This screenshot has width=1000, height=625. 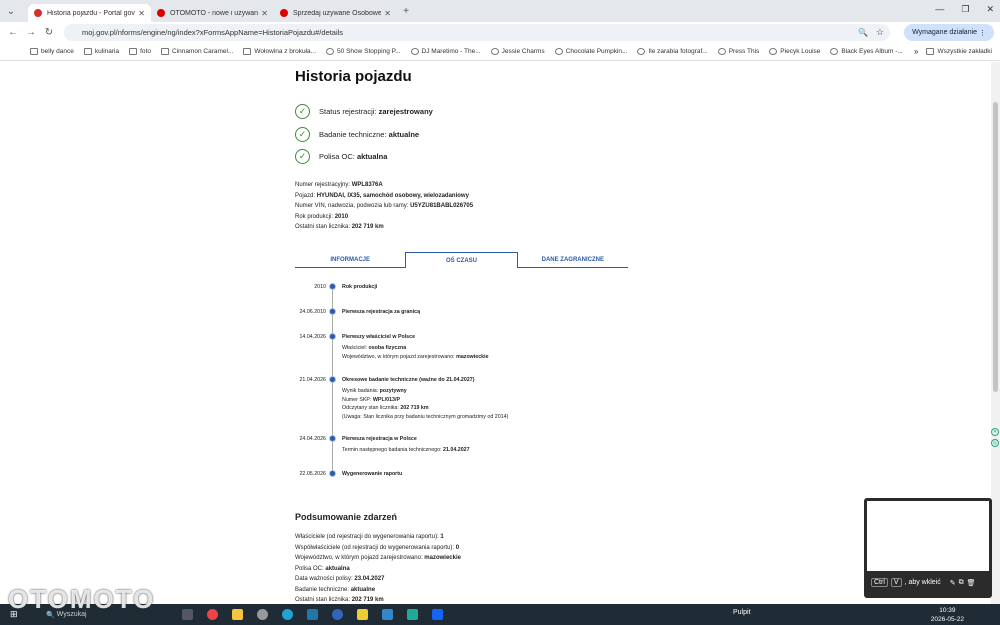 What do you see at coordinates (437, 614) in the screenshot?
I see `dropbox-icon` at bounding box center [437, 614].